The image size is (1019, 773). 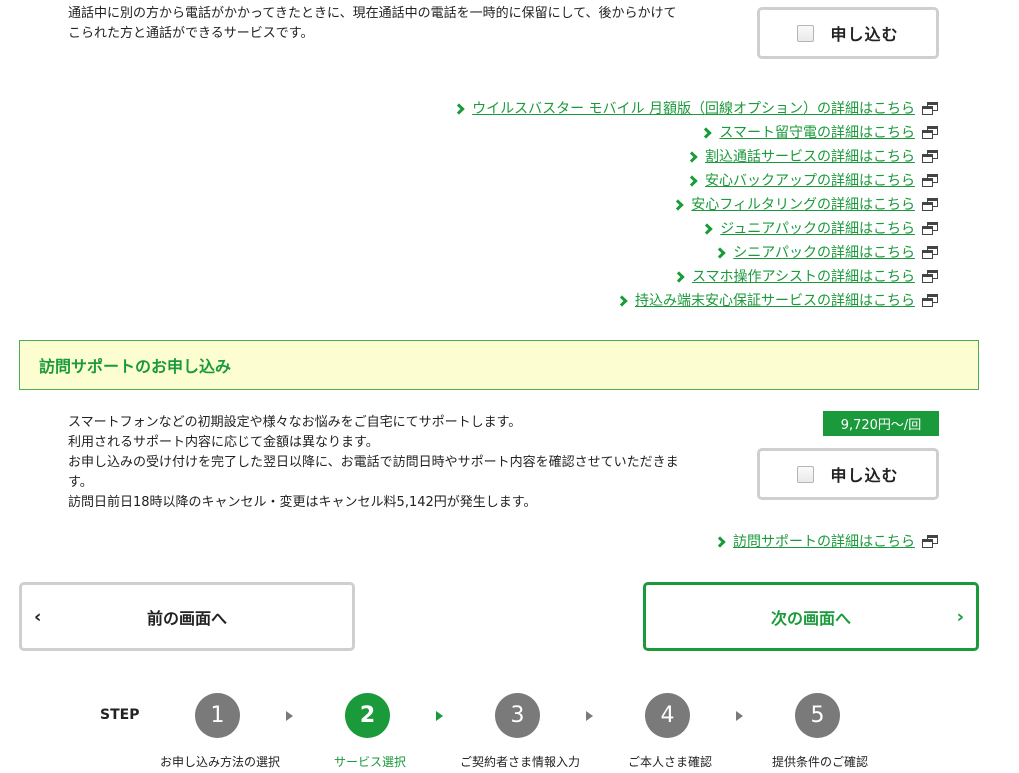 I want to click on detail-link-row: ジュニアパックの詳細はこちら, so click(x=639, y=228).